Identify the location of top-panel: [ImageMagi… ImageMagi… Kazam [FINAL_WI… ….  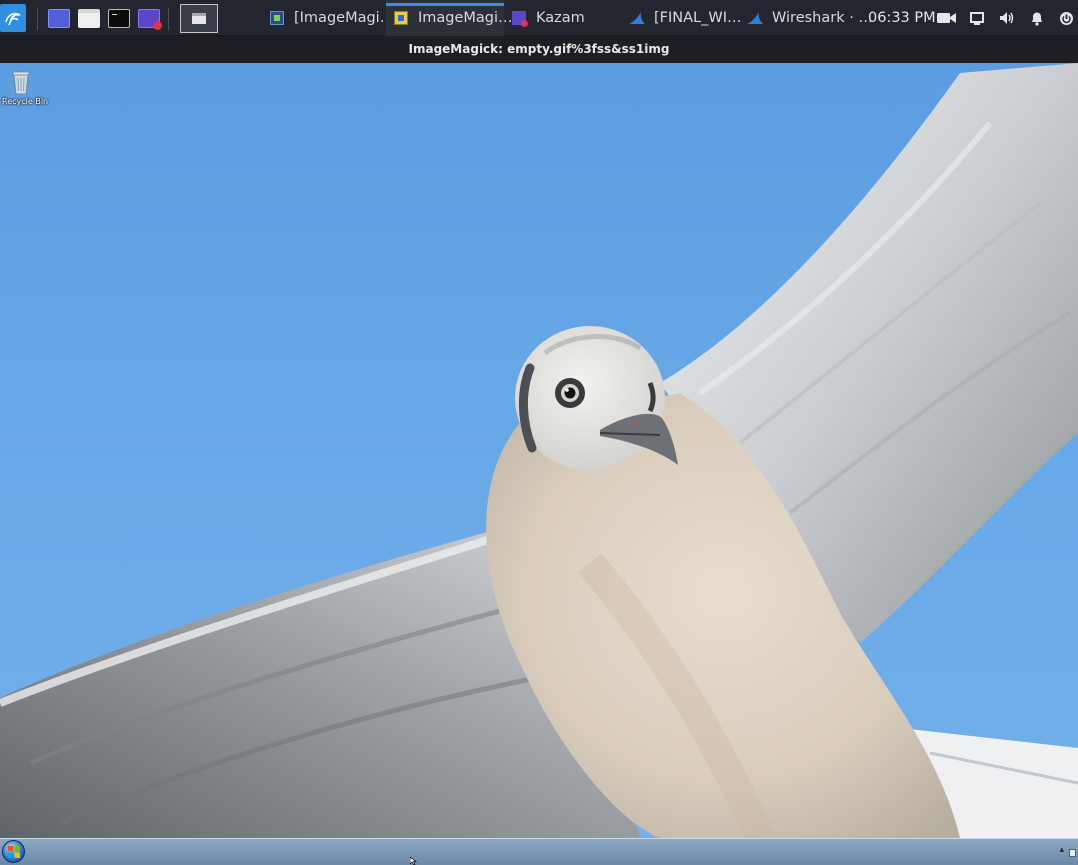
(539, 18).